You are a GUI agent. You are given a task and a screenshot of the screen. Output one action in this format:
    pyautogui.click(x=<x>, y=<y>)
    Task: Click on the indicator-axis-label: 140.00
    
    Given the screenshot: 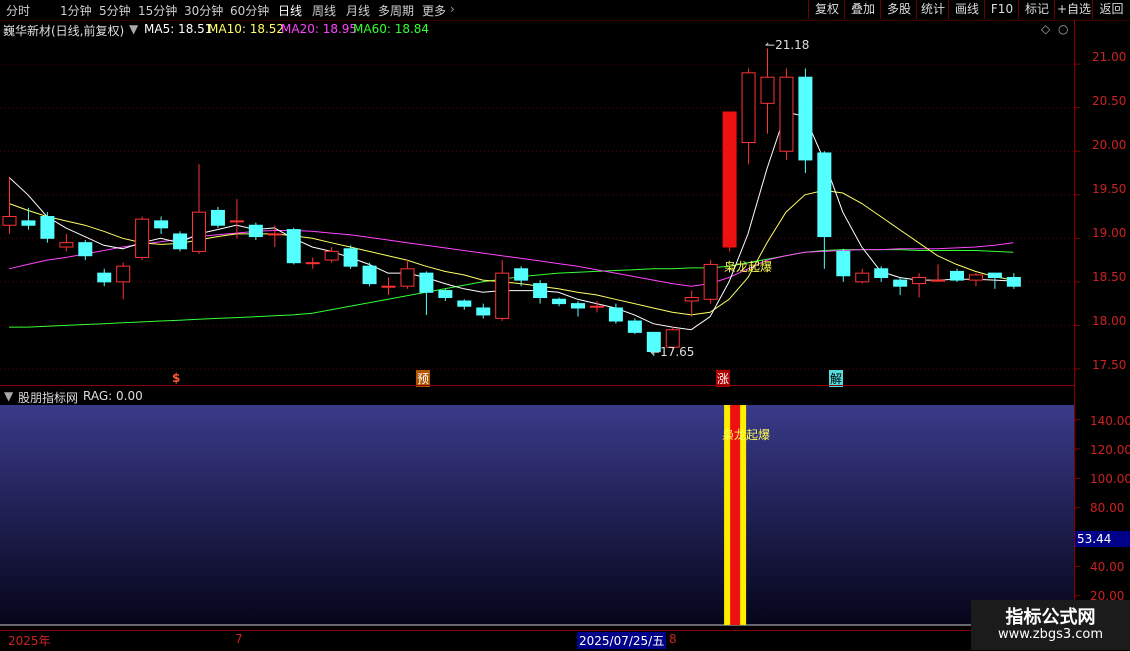 What is the action you would take?
    pyautogui.click(x=1110, y=421)
    